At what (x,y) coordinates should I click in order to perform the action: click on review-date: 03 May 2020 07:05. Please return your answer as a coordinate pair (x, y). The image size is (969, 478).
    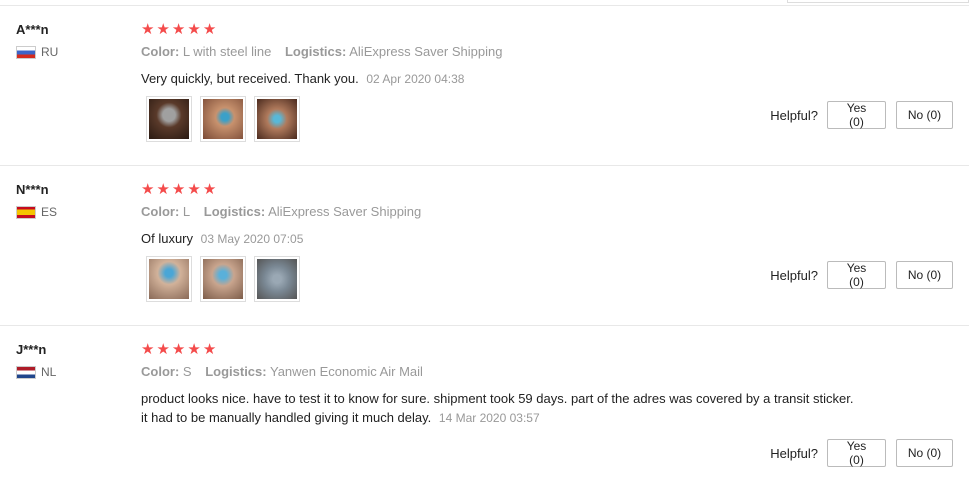
    Looking at the image, I should click on (252, 239).